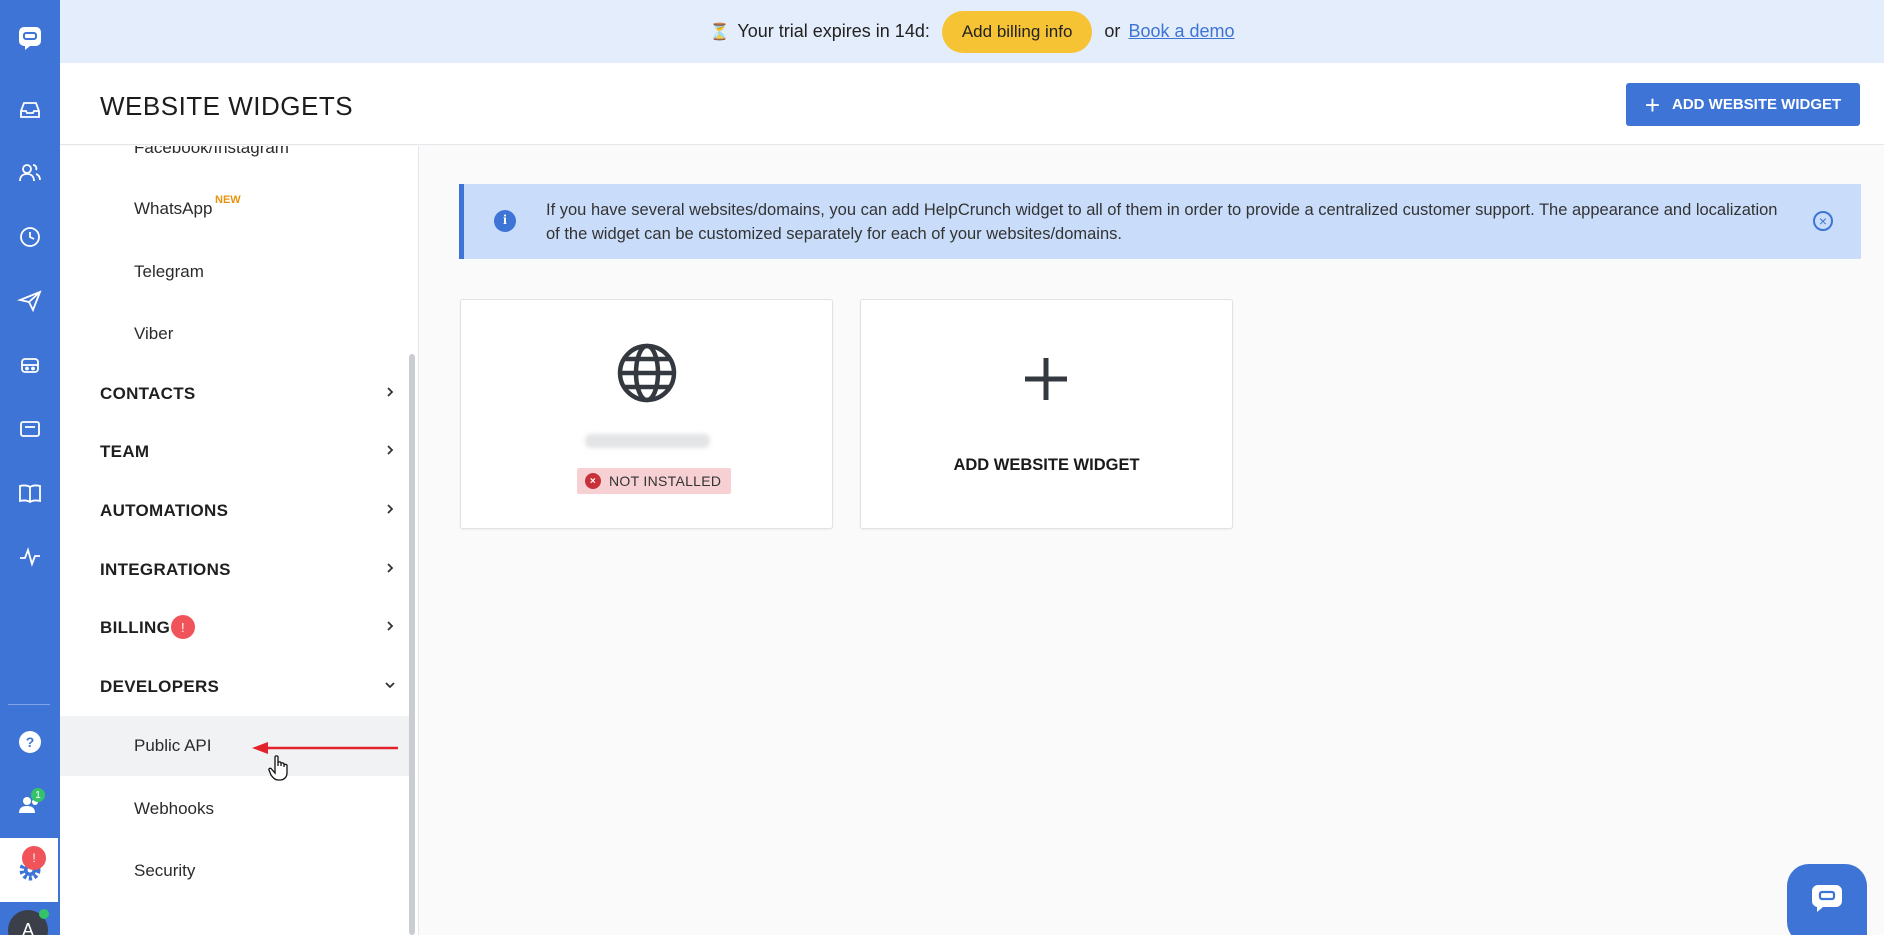 The width and height of the screenshot is (1884, 935). Describe the element at coordinates (972, 104) in the screenshot. I see `page-header: WEBSITE WIDGETS + ADD WEBSITE WIDGET` at that location.